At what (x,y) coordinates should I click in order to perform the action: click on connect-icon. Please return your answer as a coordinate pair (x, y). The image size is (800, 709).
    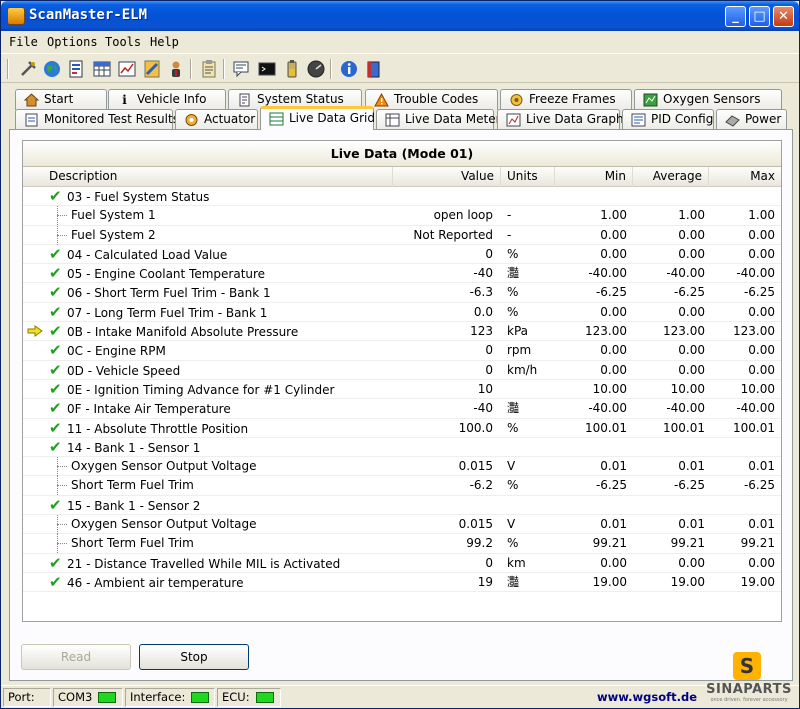
    Looking at the image, I should click on (28, 69).